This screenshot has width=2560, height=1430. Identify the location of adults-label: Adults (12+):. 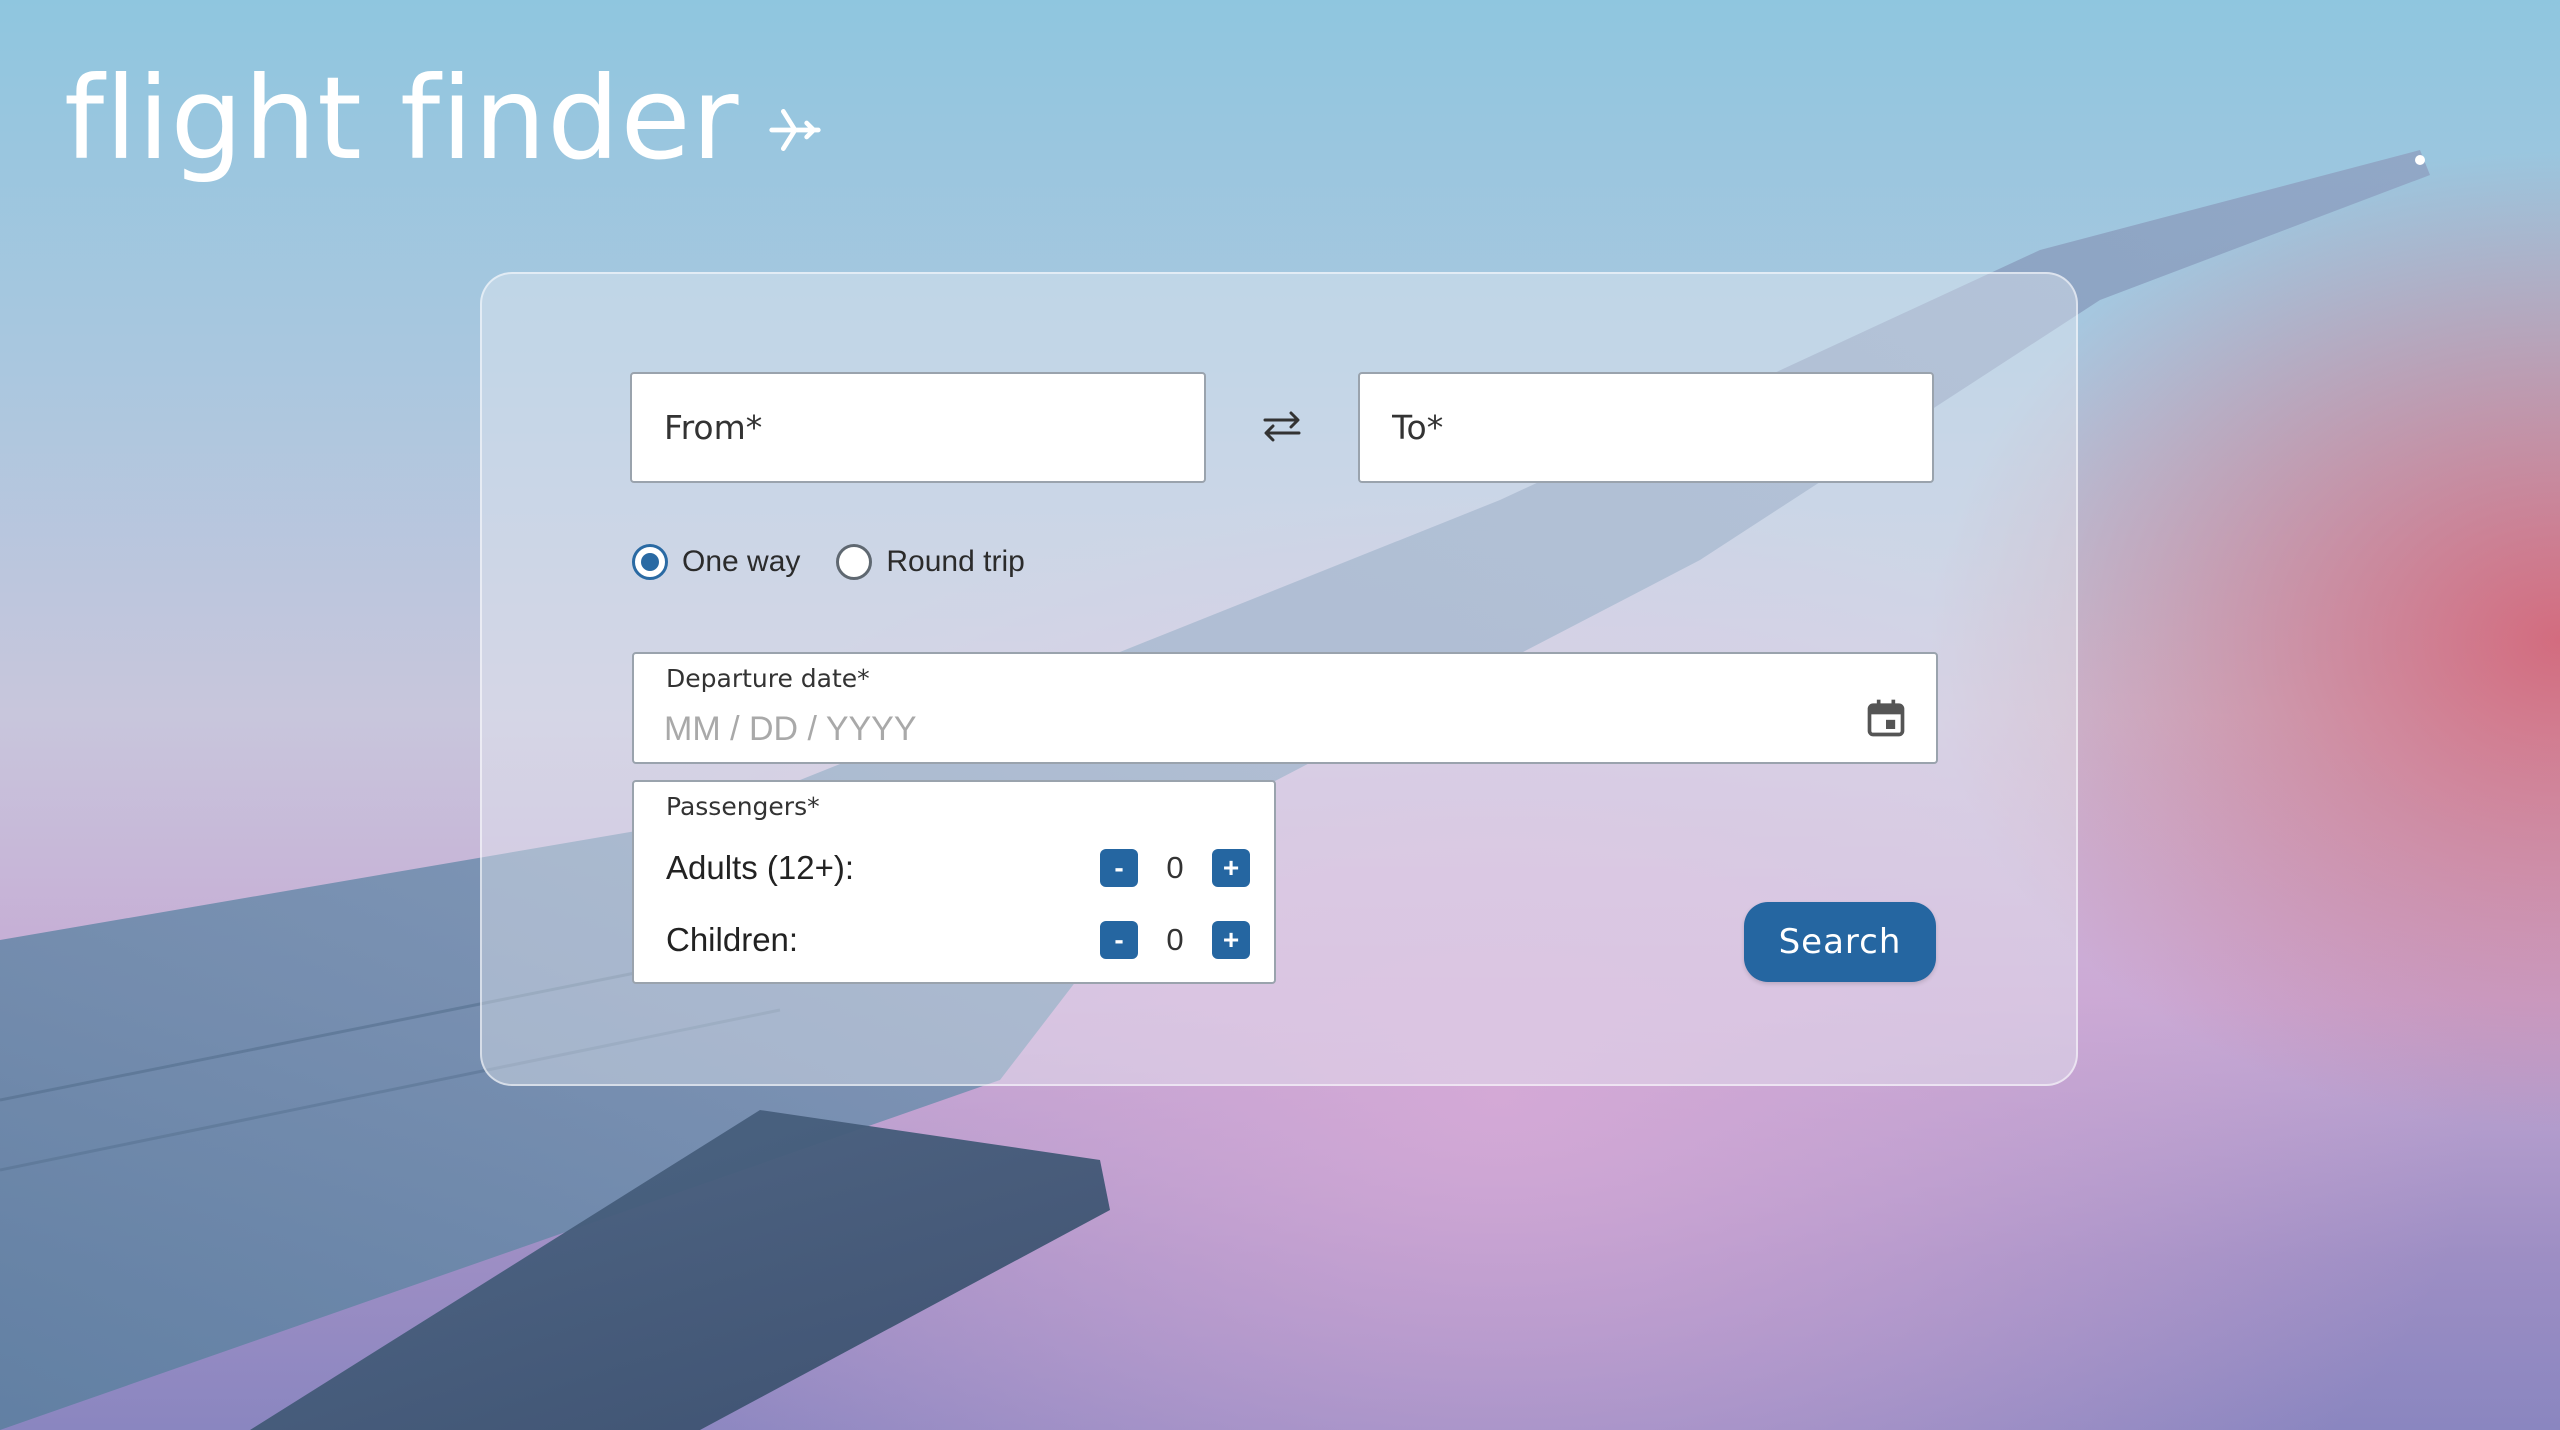
(760, 867).